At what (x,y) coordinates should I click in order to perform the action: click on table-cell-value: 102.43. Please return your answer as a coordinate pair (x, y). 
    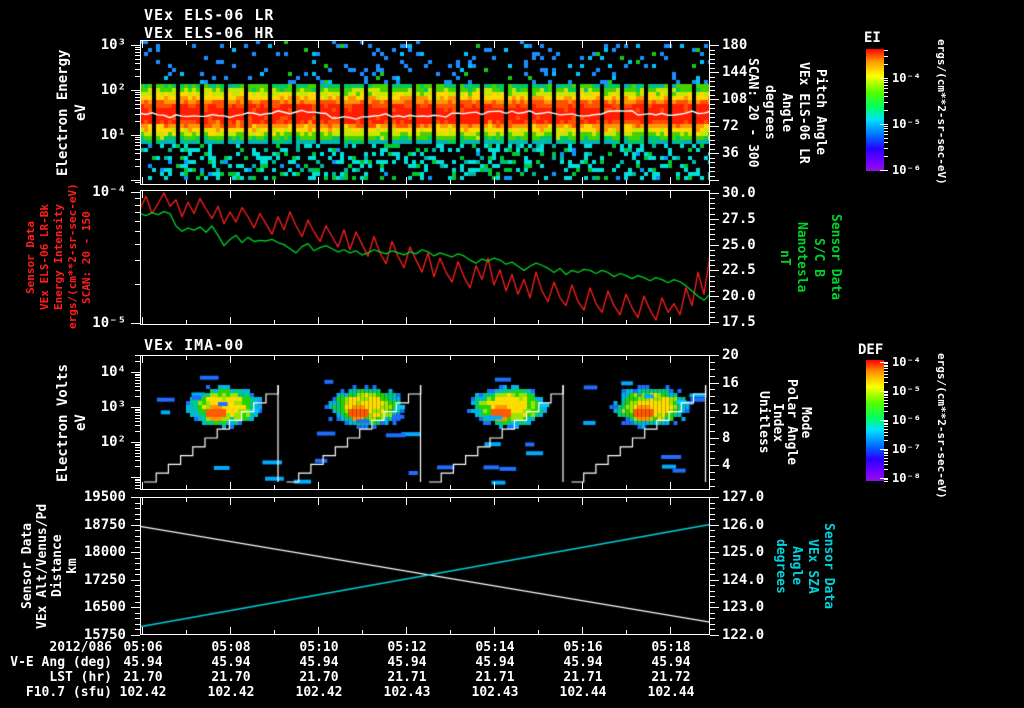
    Looking at the image, I should click on (495, 692).